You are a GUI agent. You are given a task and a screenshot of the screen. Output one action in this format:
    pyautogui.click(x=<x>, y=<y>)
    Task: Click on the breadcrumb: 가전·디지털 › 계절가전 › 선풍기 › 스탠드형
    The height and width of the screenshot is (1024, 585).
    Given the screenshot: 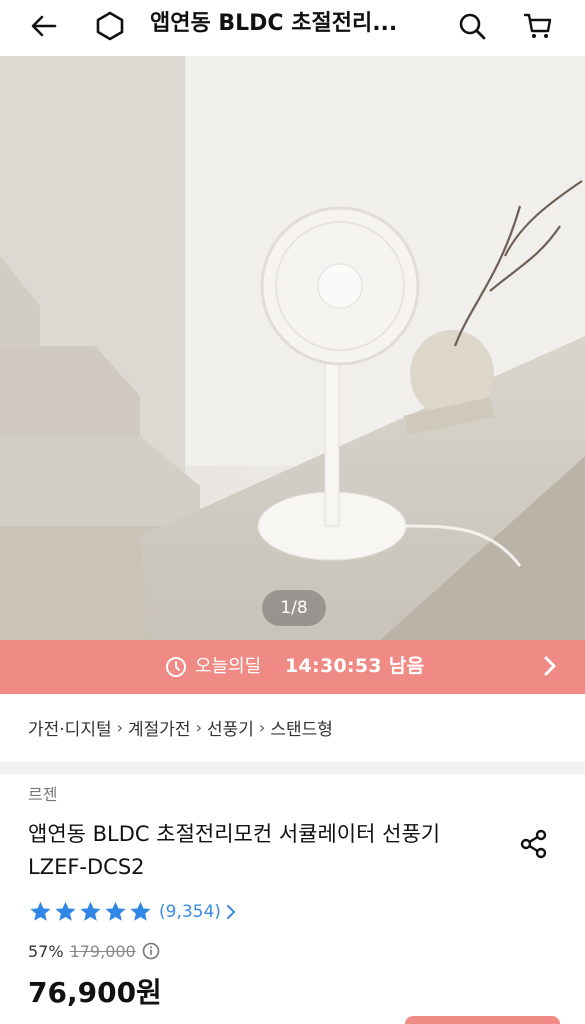 What is the action you would take?
    pyautogui.click(x=180, y=727)
    